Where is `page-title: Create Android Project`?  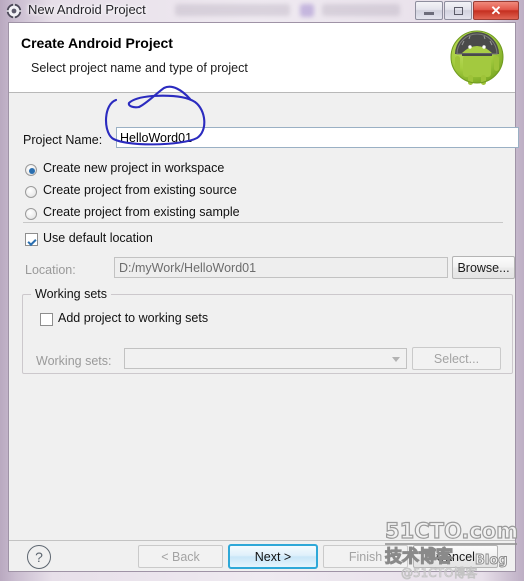
page-title: Create Android Project is located at coordinates (97, 43).